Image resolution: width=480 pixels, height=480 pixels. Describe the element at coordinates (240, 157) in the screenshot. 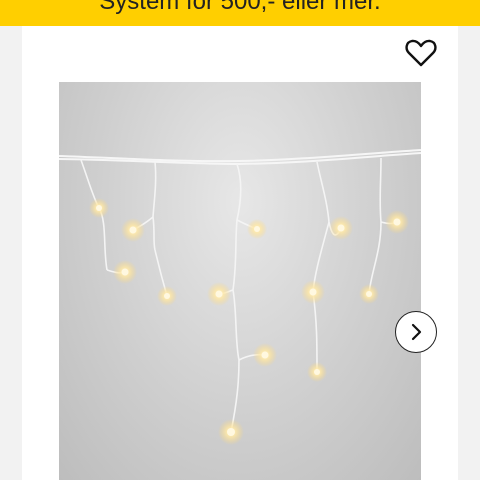

I see `main-wire` at that location.